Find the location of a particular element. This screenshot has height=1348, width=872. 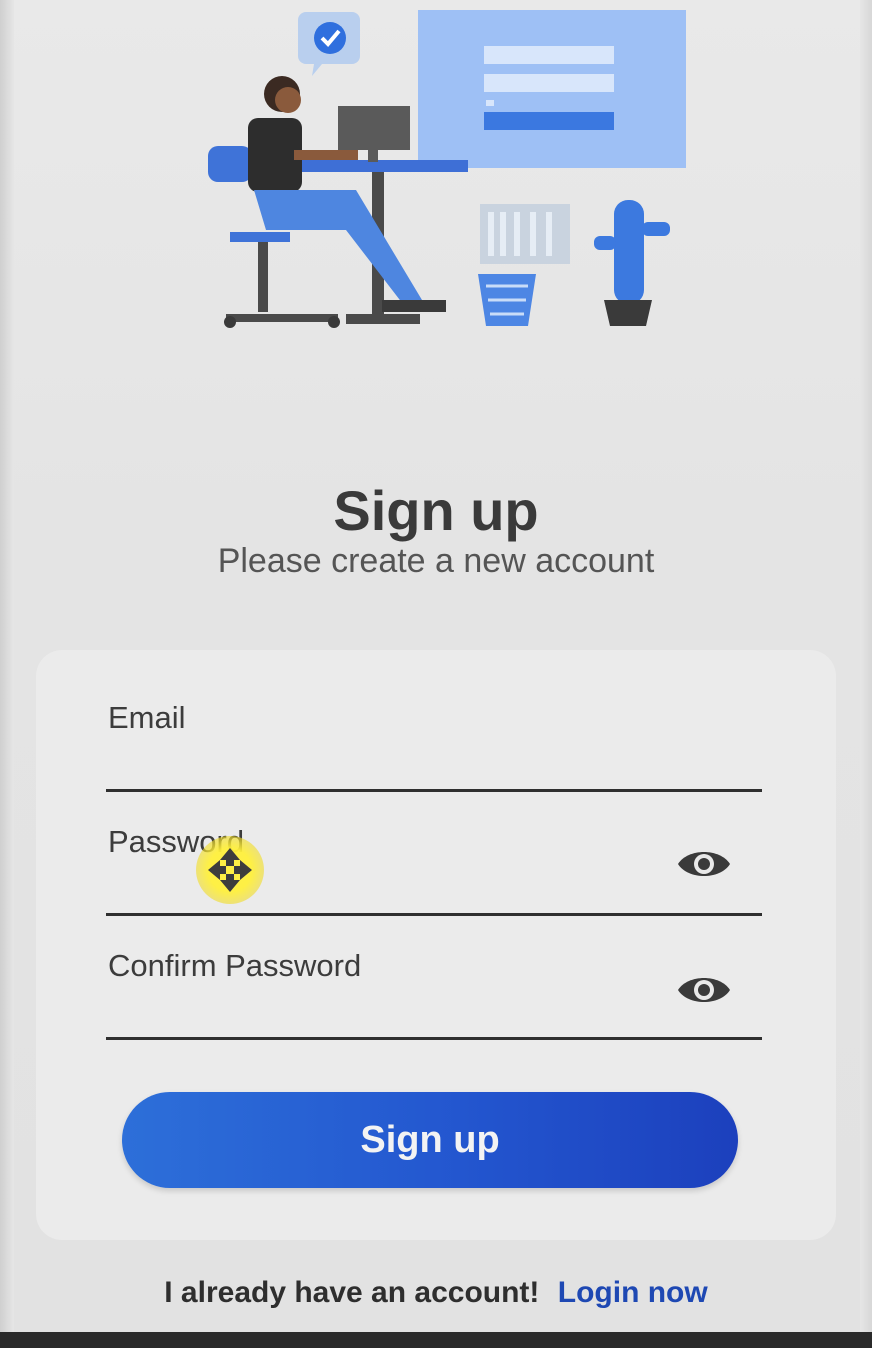

right-edge is located at coordinates (866, 674).